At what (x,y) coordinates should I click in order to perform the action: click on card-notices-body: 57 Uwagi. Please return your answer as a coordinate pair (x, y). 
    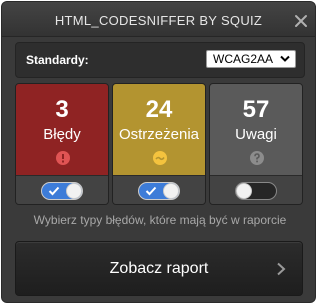
    Looking at the image, I should click on (256, 129).